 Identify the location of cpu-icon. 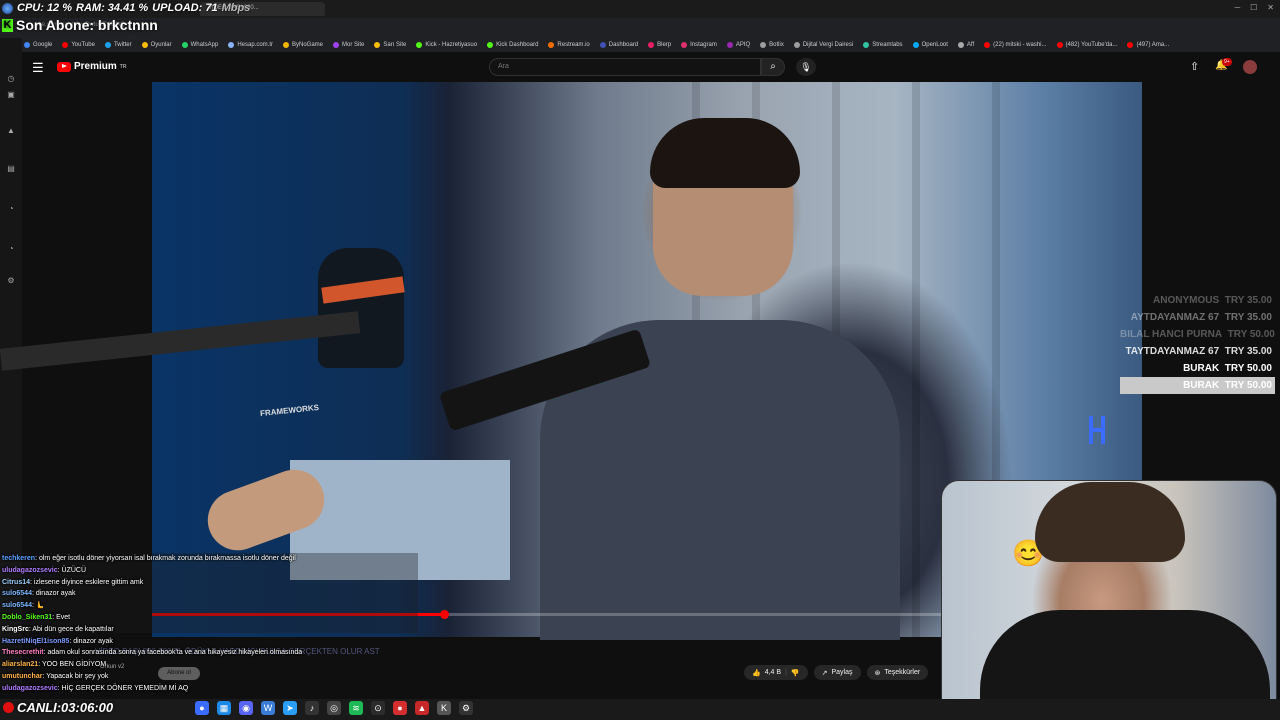
(7, 8).